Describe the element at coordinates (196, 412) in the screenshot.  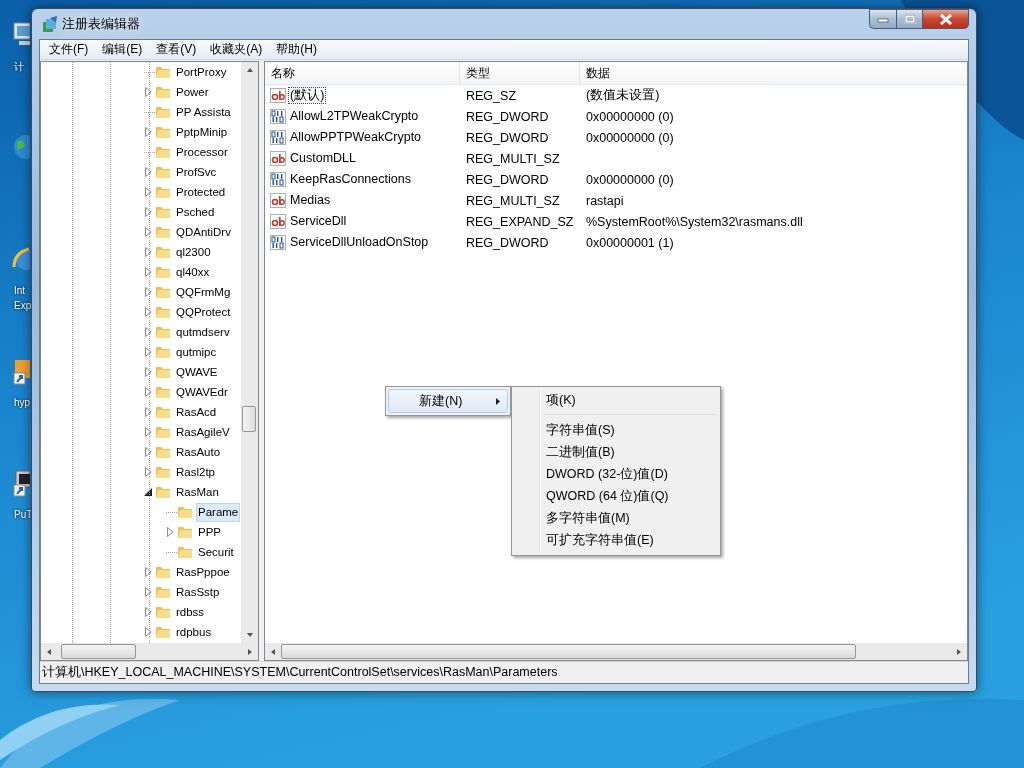
I see `tree-item: RasAcd` at that location.